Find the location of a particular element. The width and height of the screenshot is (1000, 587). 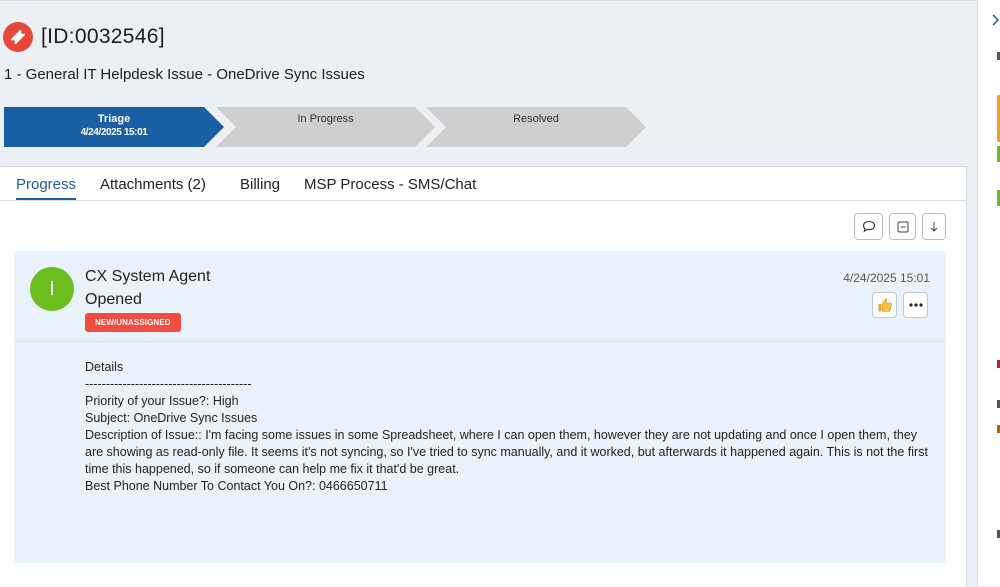

add-note-button is located at coordinates (868, 226).